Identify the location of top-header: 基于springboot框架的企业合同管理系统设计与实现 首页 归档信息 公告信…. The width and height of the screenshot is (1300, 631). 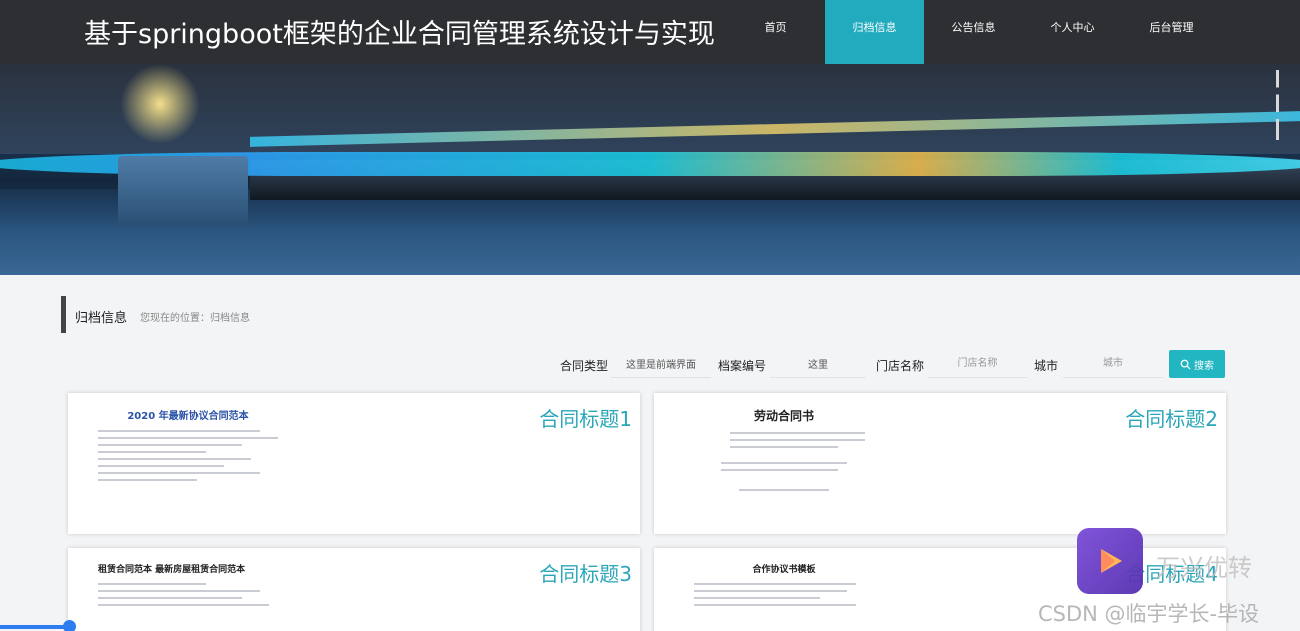
(650, 32).